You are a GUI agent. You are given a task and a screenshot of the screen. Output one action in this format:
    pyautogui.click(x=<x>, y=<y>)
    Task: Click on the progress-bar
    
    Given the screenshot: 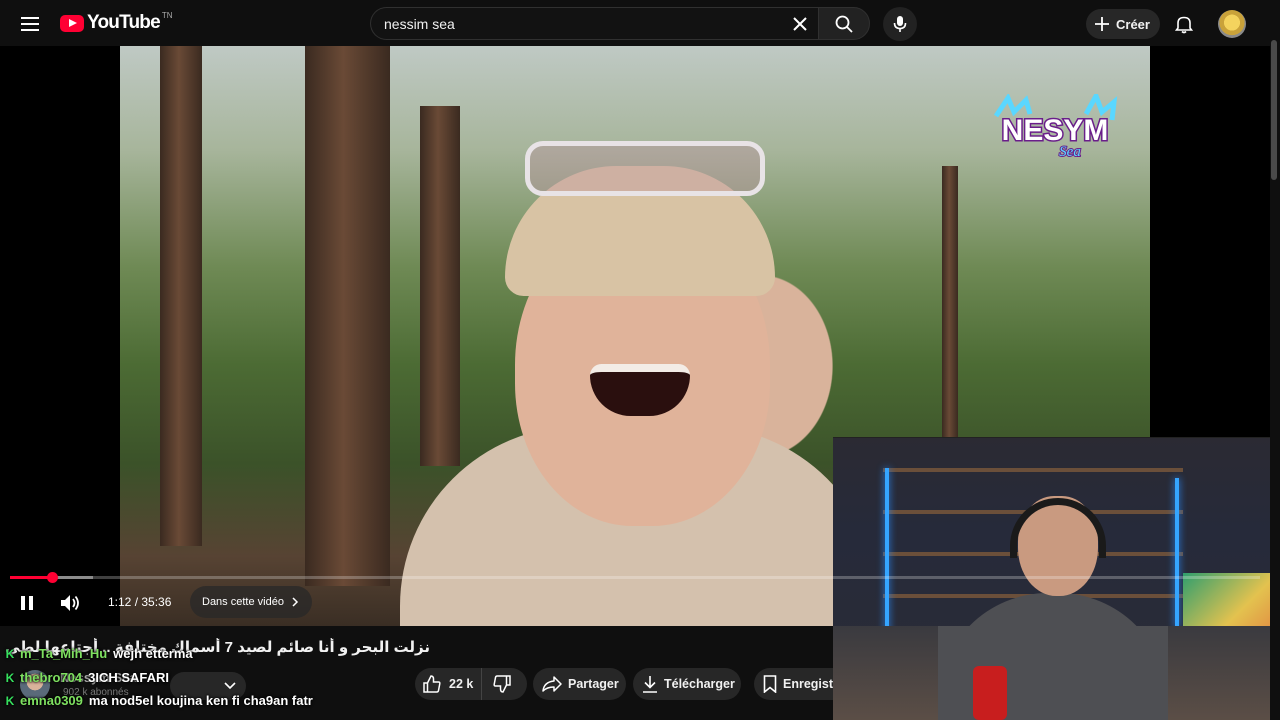 What is the action you would take?
    pyautogui.click(x=635, y=577)
    